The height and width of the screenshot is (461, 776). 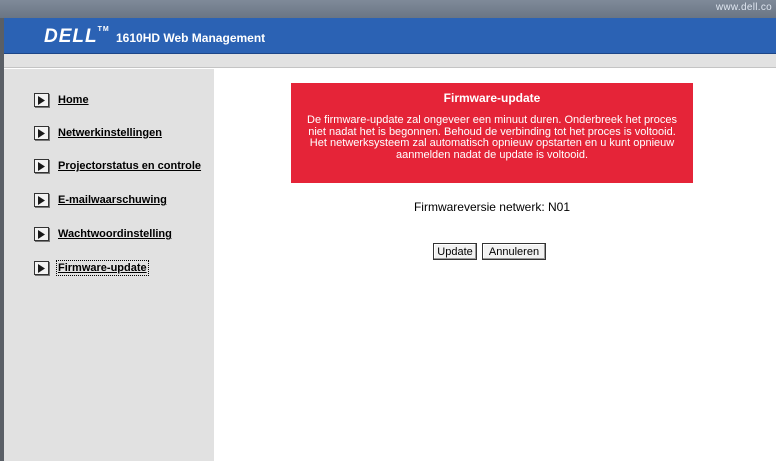 What do you see at coordinates (110, 133) in the screenshot?
I see `sidebar-item-label: Netwerkinstellingen` at bounding box center [110, 133].